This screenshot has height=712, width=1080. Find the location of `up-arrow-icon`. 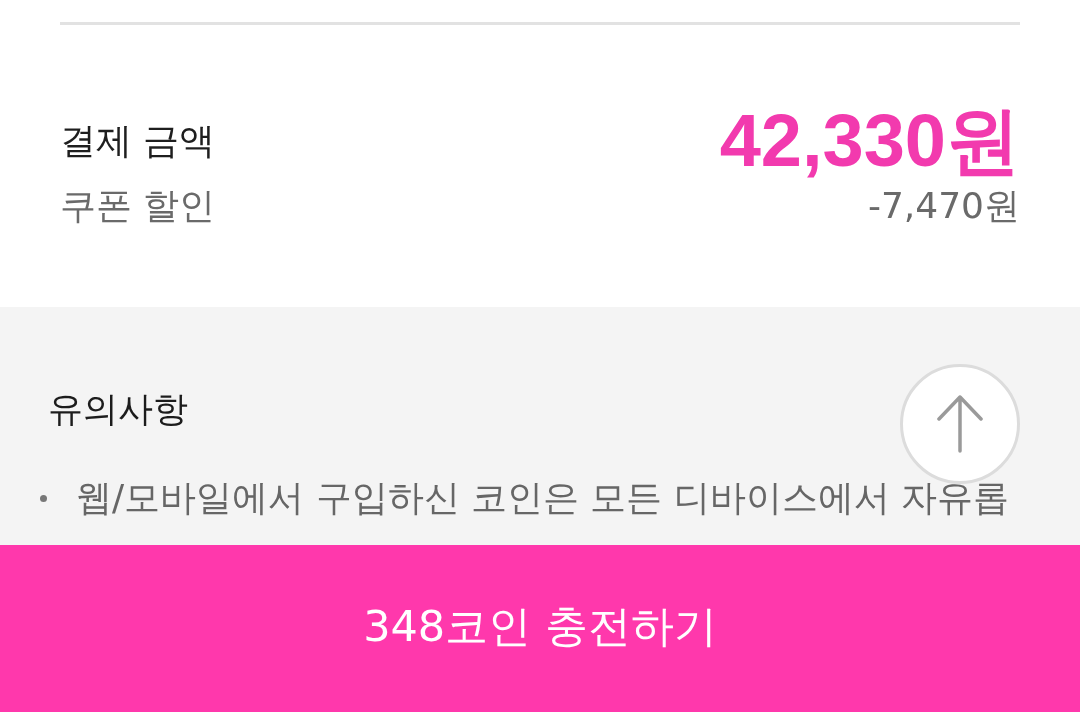

up-arrow-icon is located at coordinates (960, 424).